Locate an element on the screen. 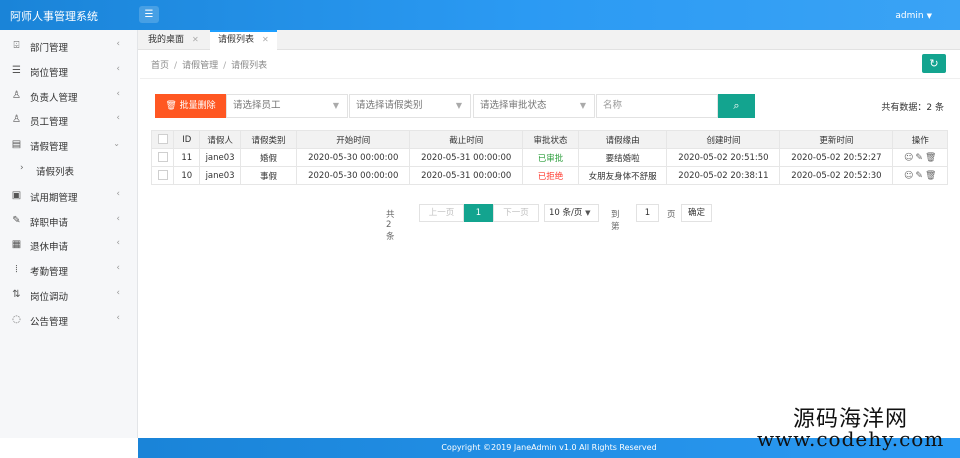 The image size is (960, 458). cell-person: jane03 is located at coordinates (220, 157).